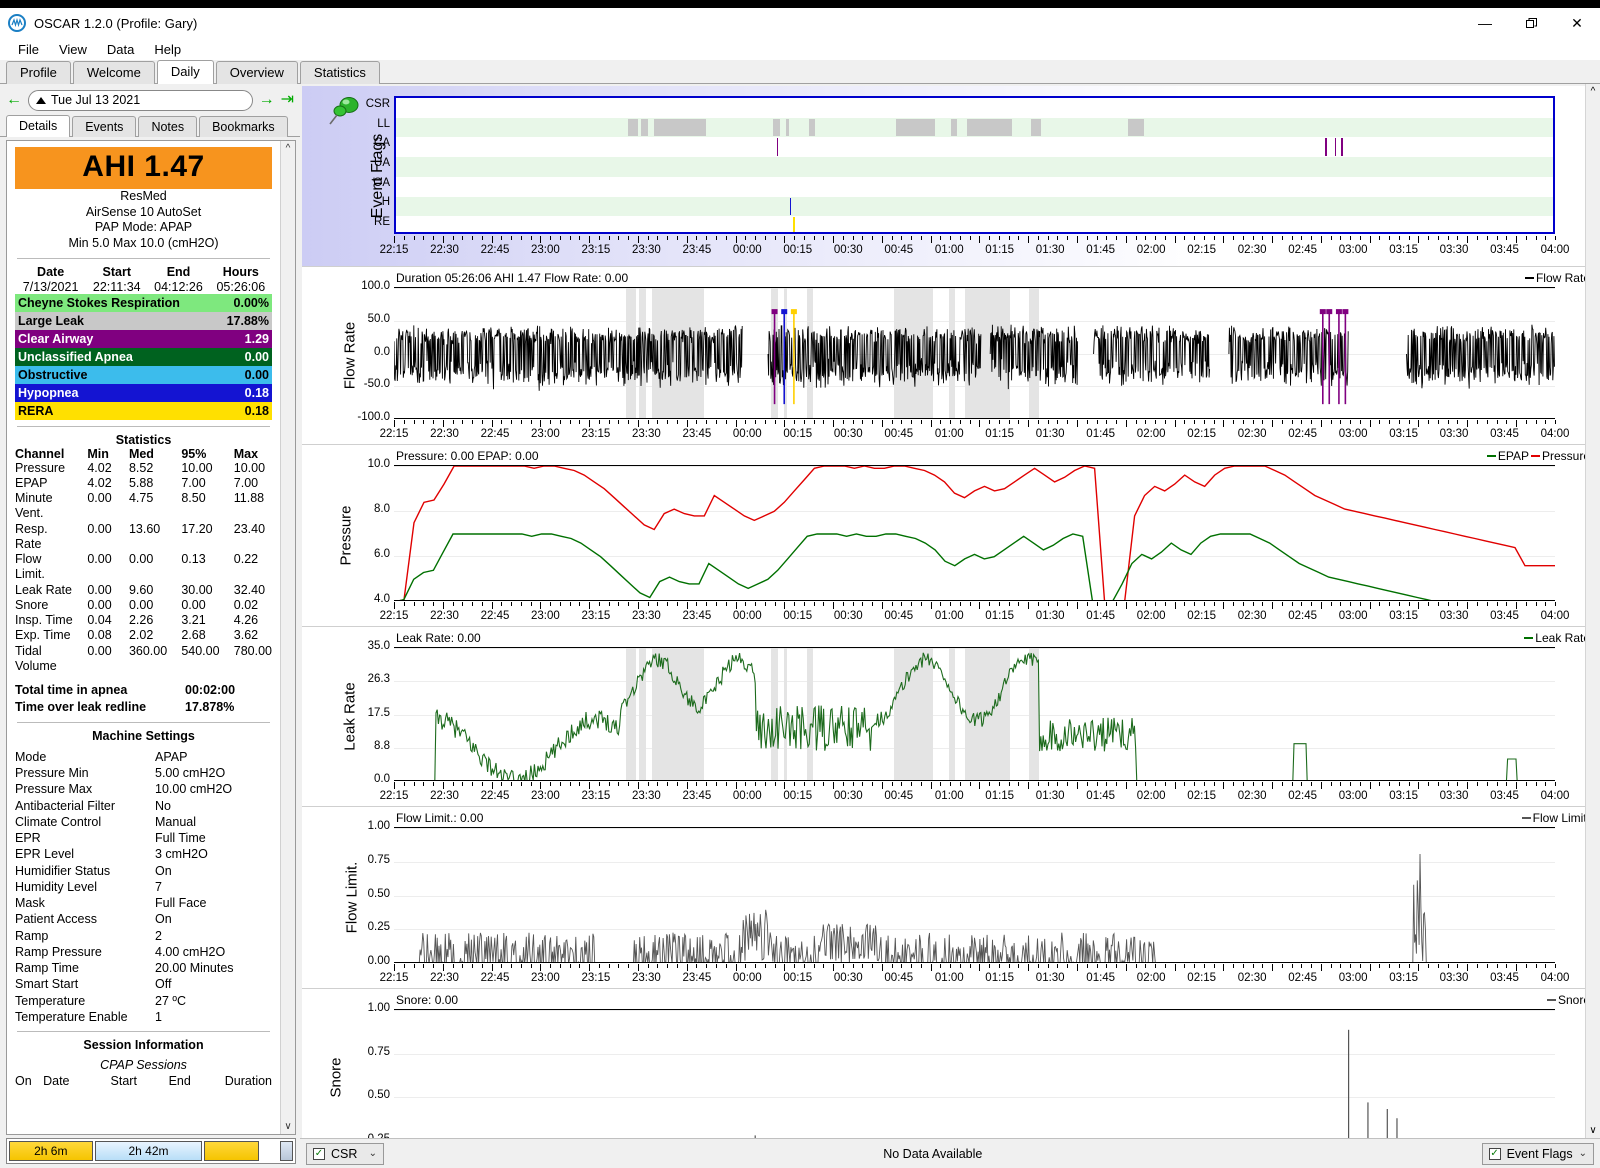 The width and height of the screenshot is (1600, 1168). Describe the element at coordinates (1000, 796) in the screenshot. I see `x-tick-label: 01:15` at that location.